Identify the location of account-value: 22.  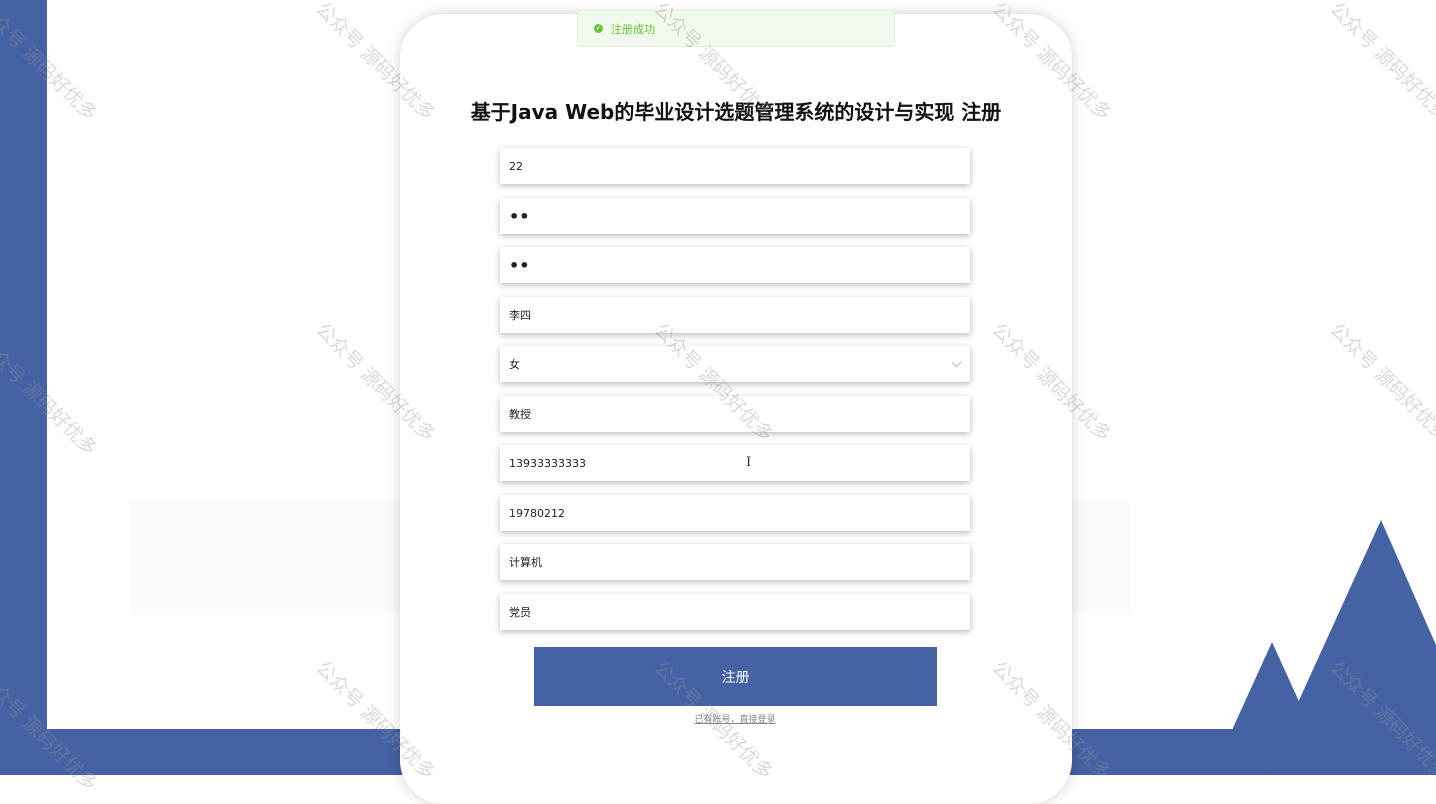
(516, 166).